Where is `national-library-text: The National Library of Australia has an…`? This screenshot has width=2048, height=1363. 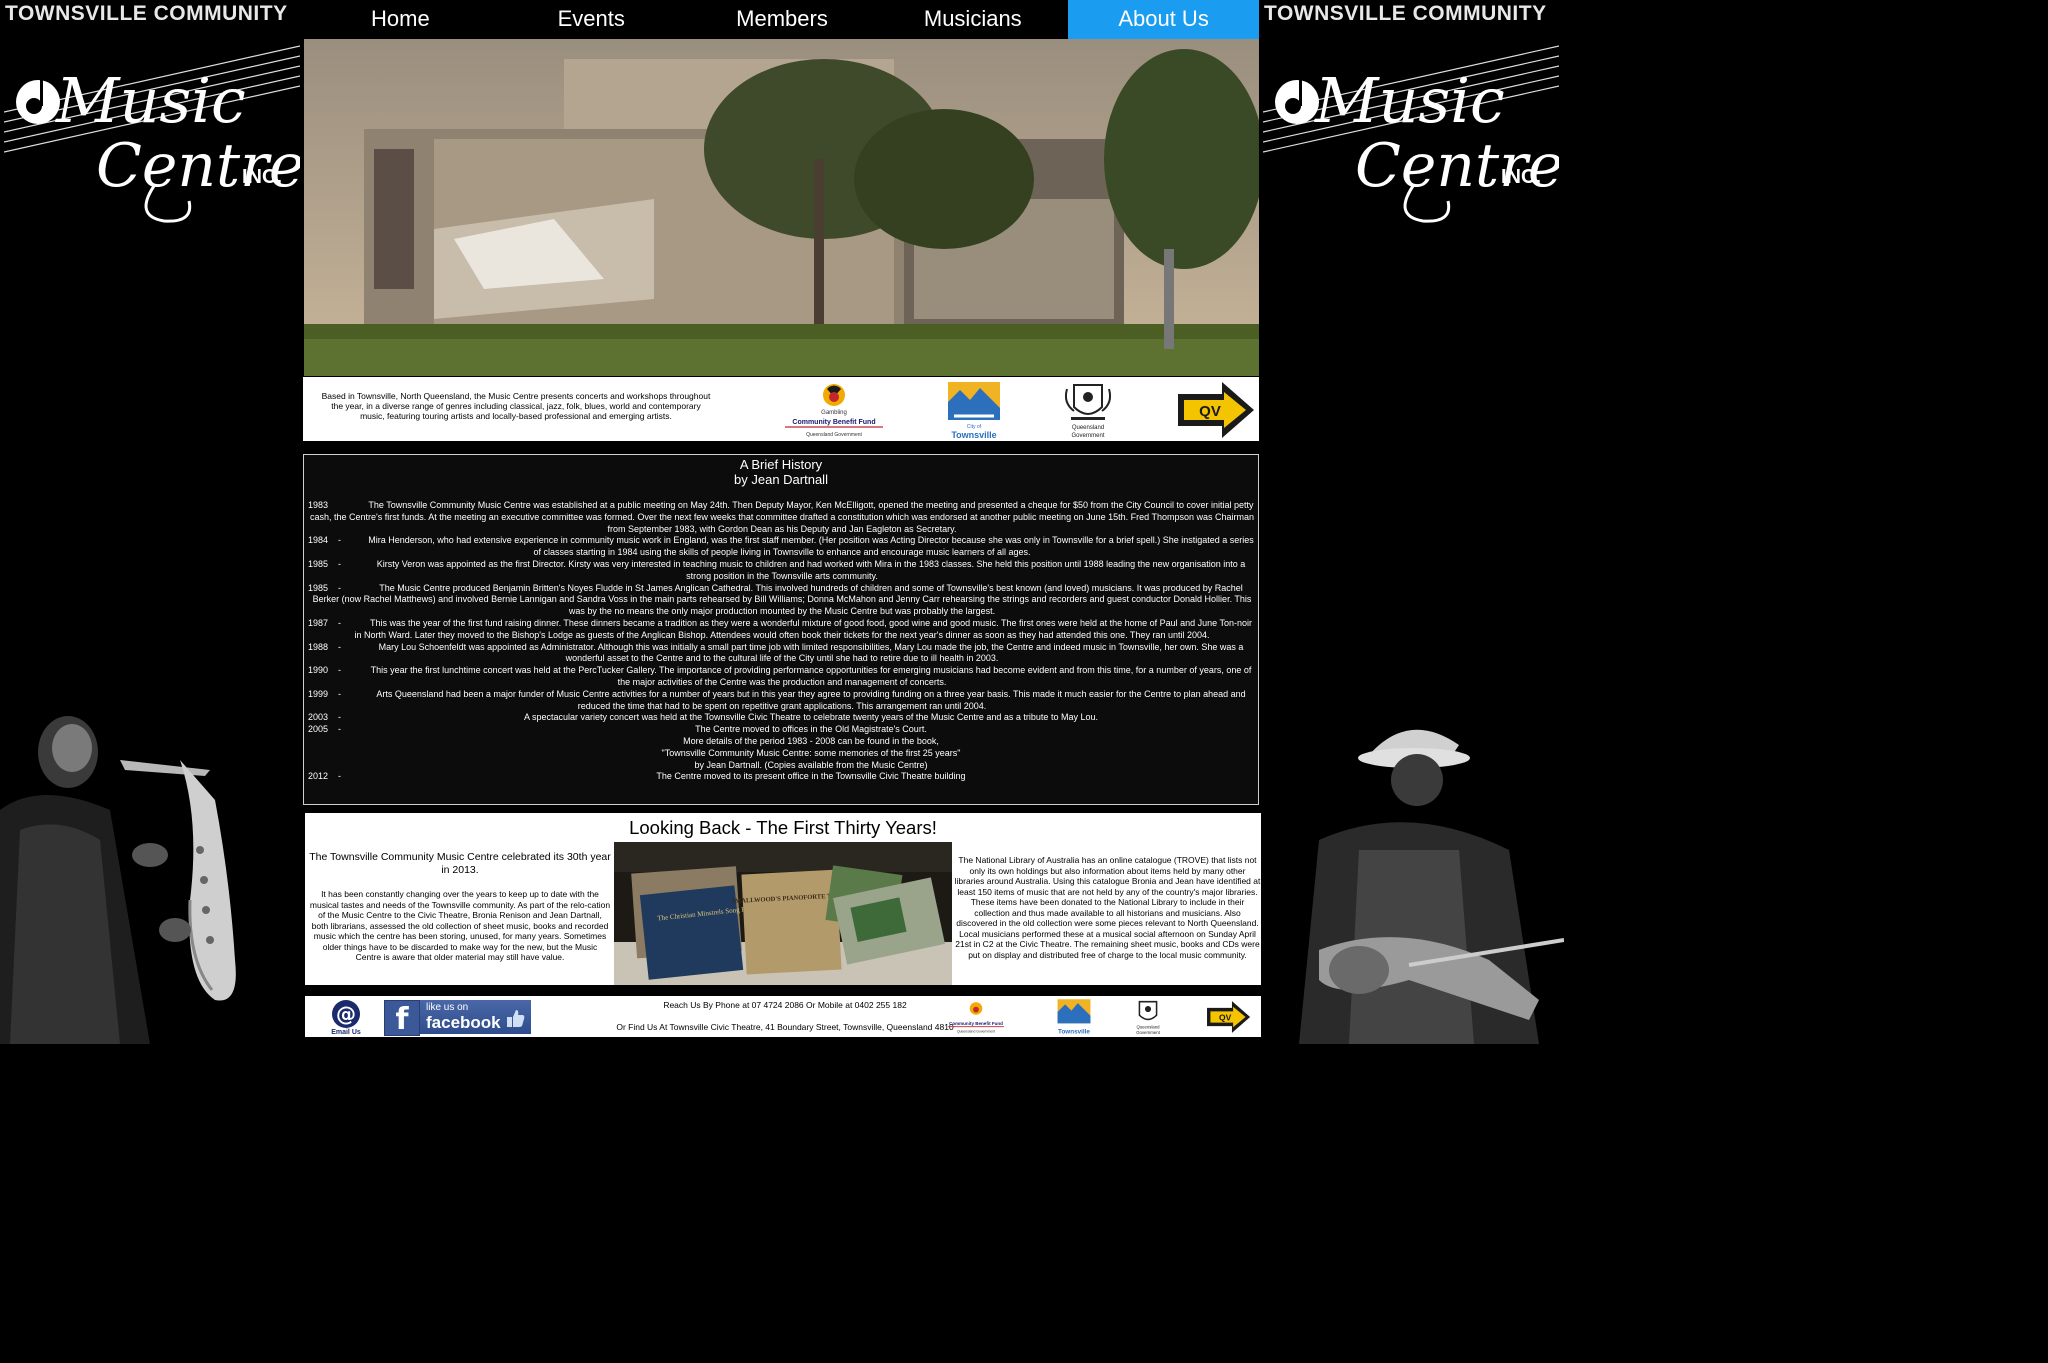
national-library-text: The National Library of Australia has an… is located at coordinates (1107, 907).